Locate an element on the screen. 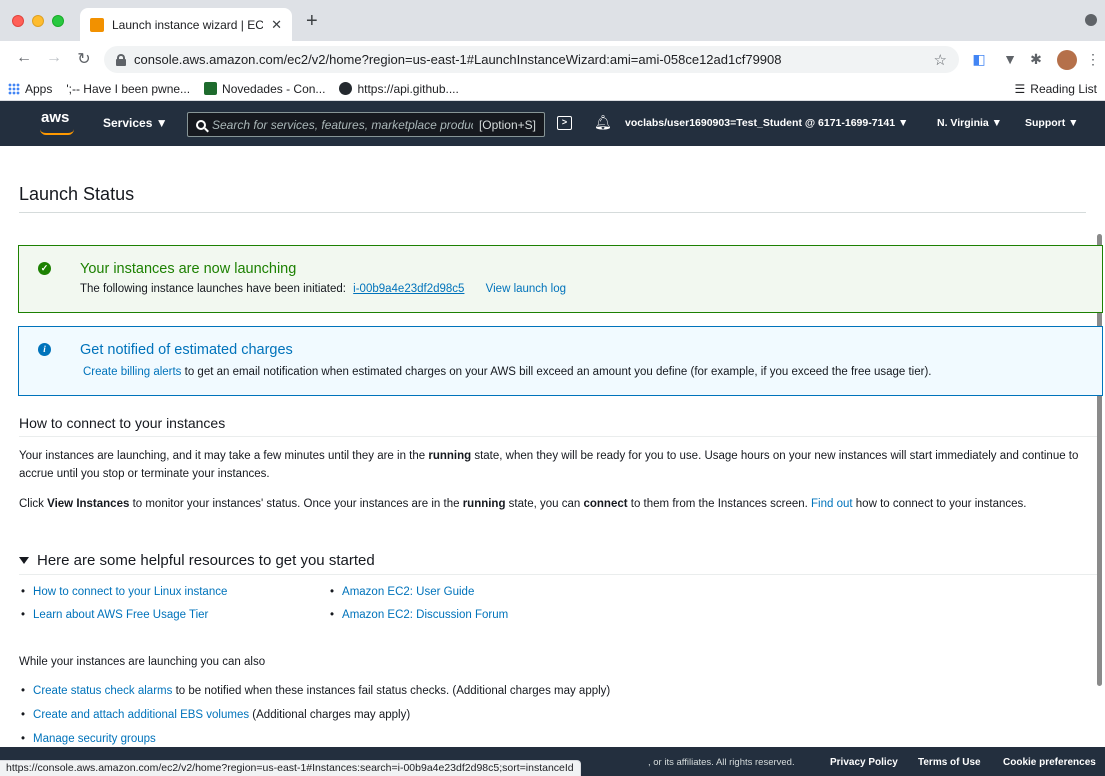 This screenshot has width=1105, height=776. resource-item: • Learn about AWS Free Usage Tier is located at coordinates (115, 615).